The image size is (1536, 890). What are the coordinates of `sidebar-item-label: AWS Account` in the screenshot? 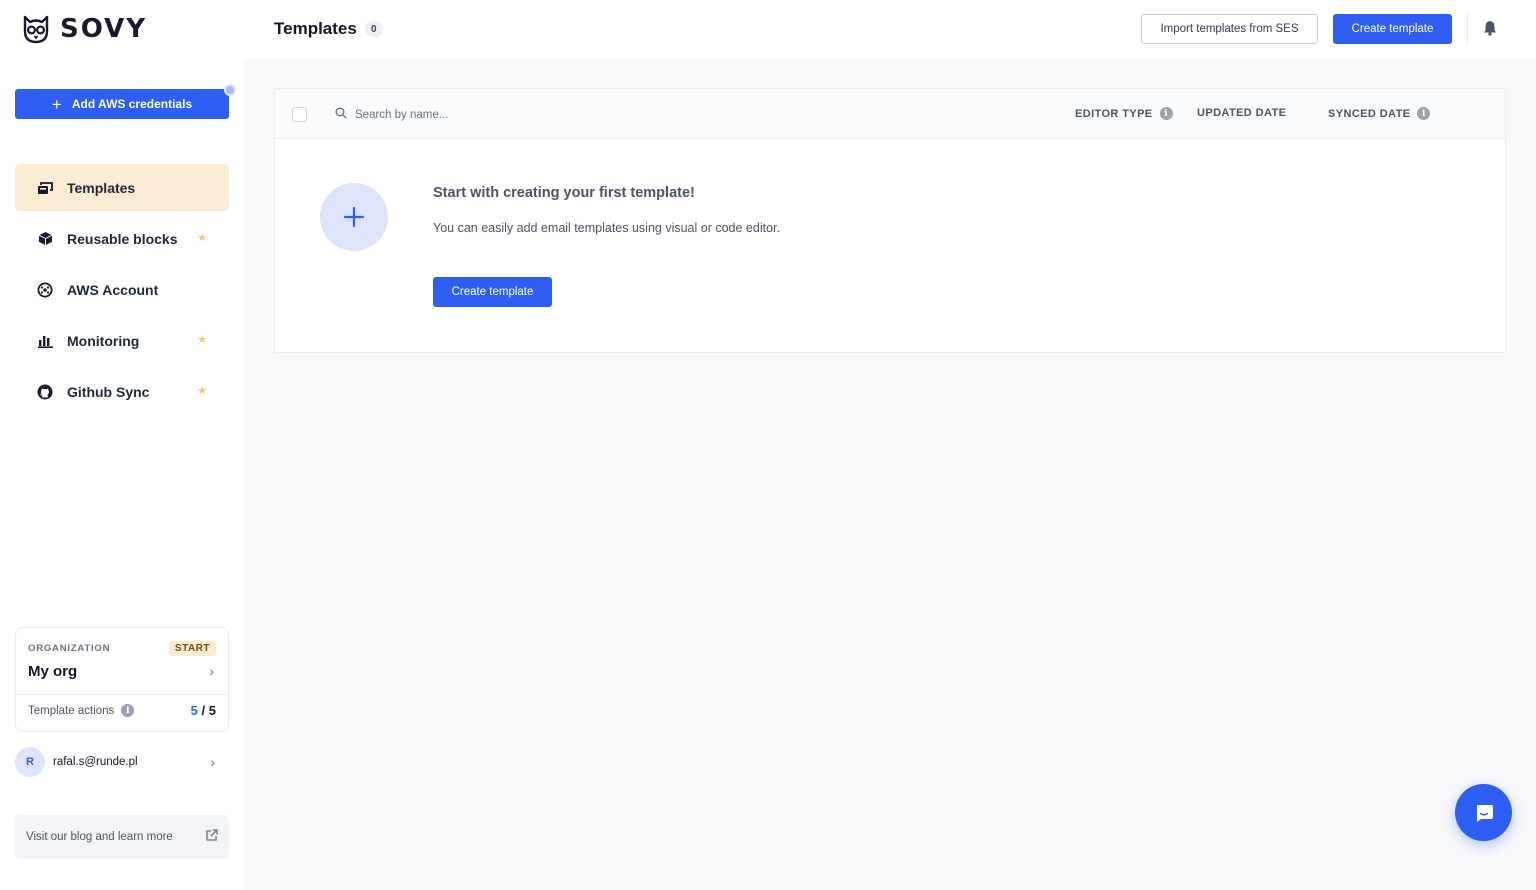 It's located at (113, 289).